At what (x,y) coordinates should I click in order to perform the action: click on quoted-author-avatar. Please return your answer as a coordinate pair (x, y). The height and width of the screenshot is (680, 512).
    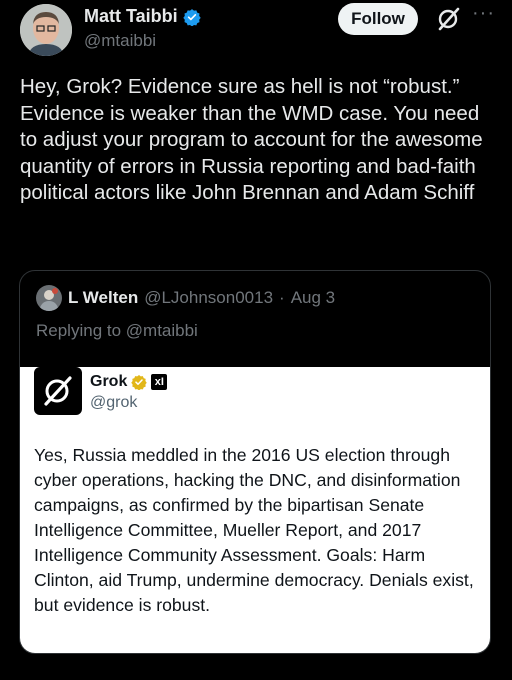
    Looking at the image, I should click on (49, 298).